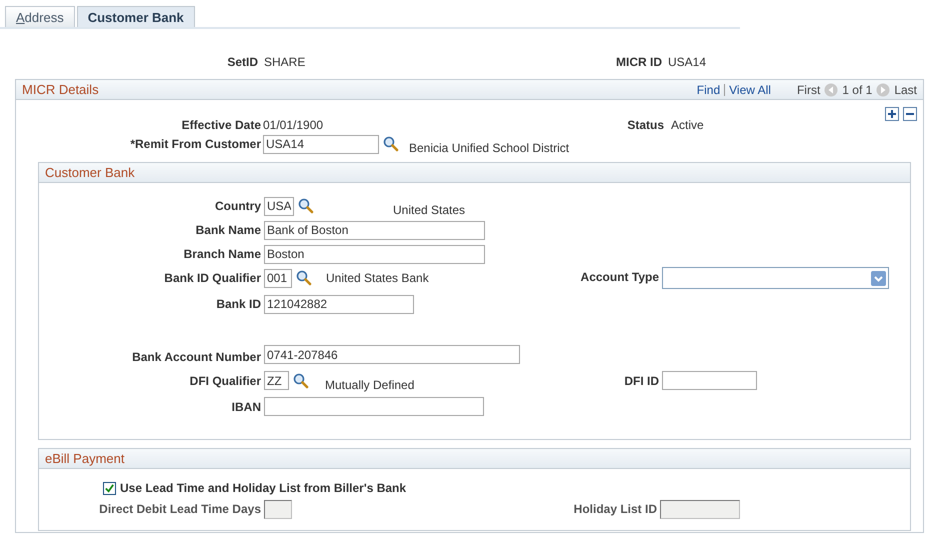 Image resolution: width=931 pixels, height=540 pixels. Describe the element at coordinates (808, 89) in the screenshot. I see `first-label: First` at that location.